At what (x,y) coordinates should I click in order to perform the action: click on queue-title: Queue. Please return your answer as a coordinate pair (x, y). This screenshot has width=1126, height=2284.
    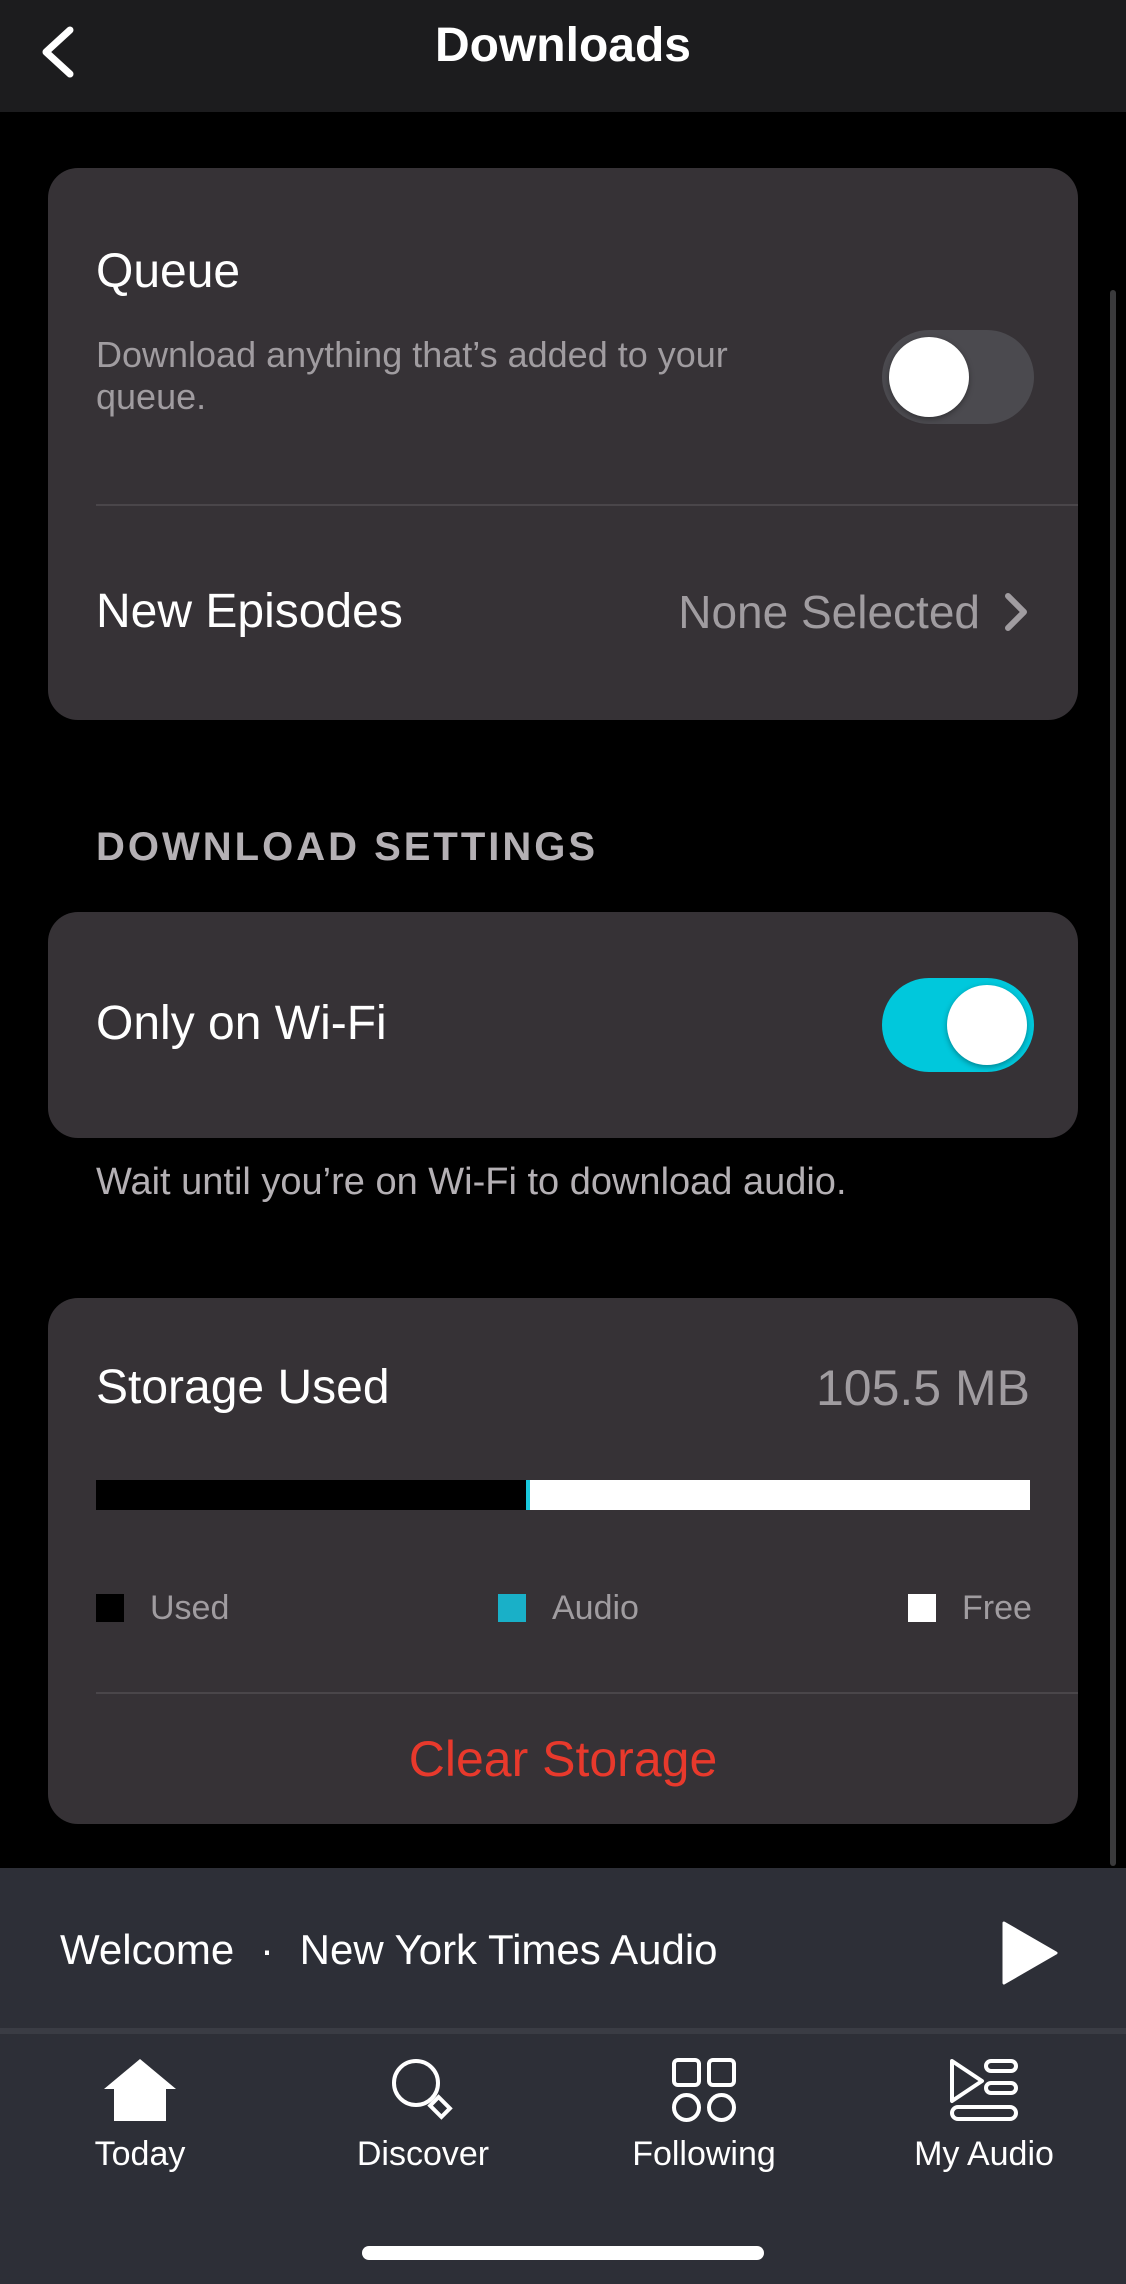
    Looking at the image, I should click on (168, 271).